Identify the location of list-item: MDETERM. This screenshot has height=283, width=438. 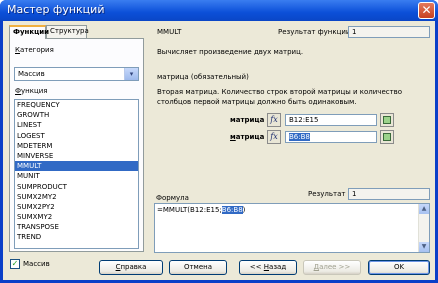
(76, 146).